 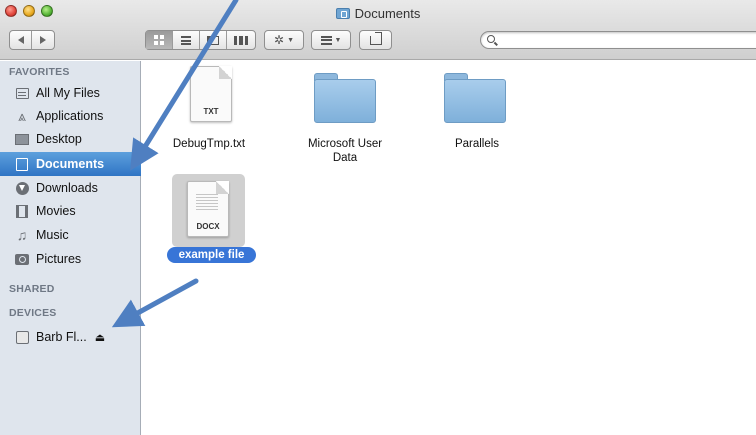 I want to click on sidebar-heading-devices: DEVICES, so click(x=33, y=313).